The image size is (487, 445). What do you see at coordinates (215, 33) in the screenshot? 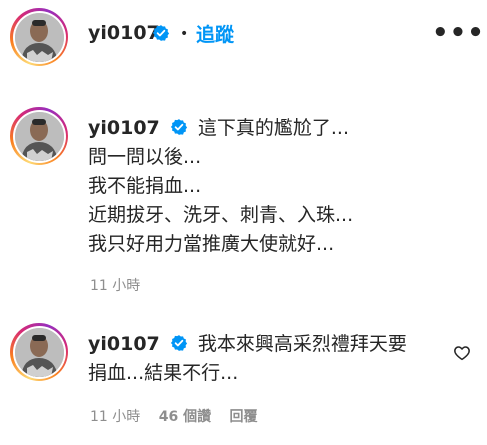
I see `follow-button: 追蹤` at bounding box center [215, 33].